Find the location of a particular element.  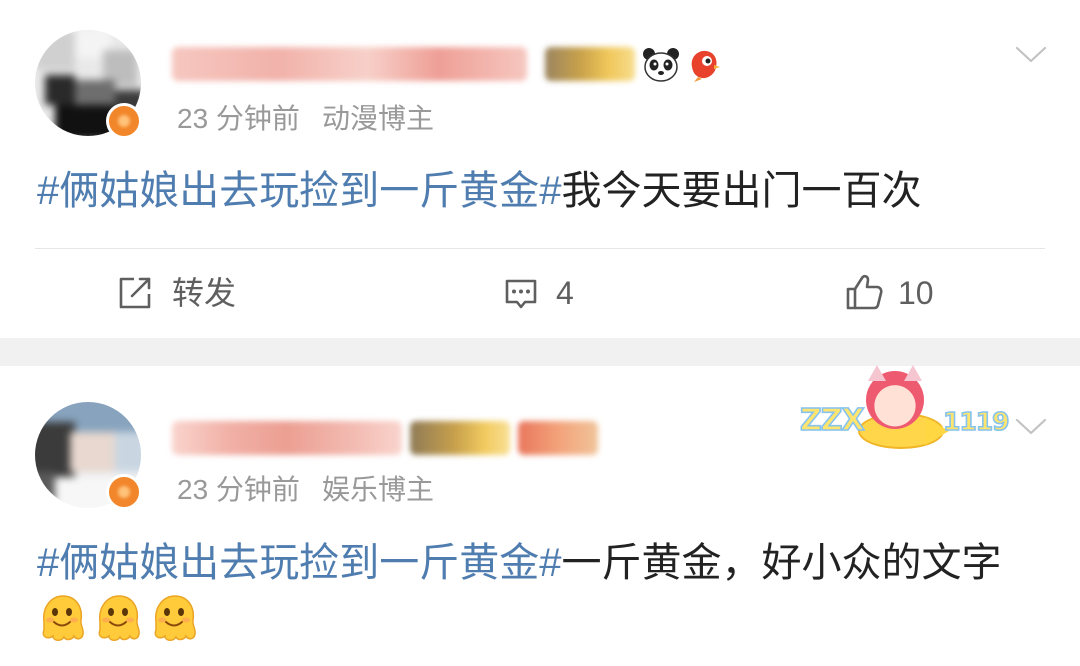

comment-count: 4 is located at coordinates (565, 293).